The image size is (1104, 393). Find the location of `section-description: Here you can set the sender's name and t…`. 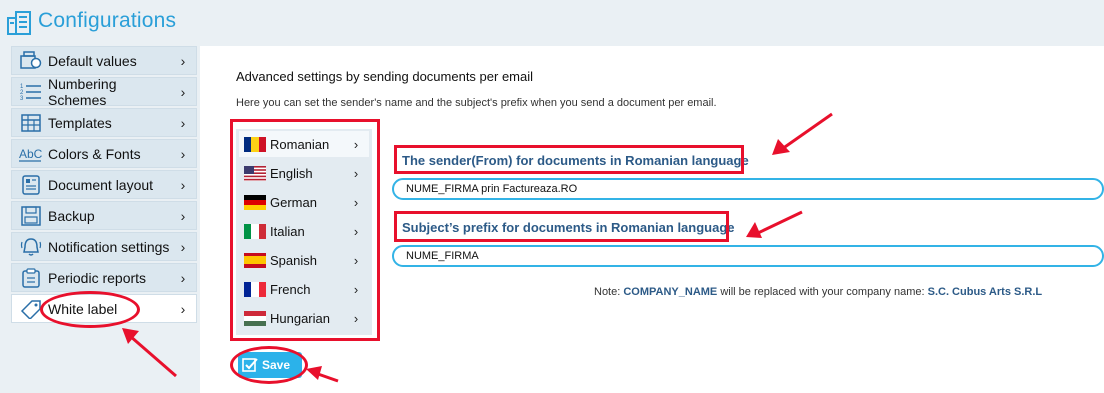

section-description: Here you can set the sender's name and t… is located at coordinates (476, 103).